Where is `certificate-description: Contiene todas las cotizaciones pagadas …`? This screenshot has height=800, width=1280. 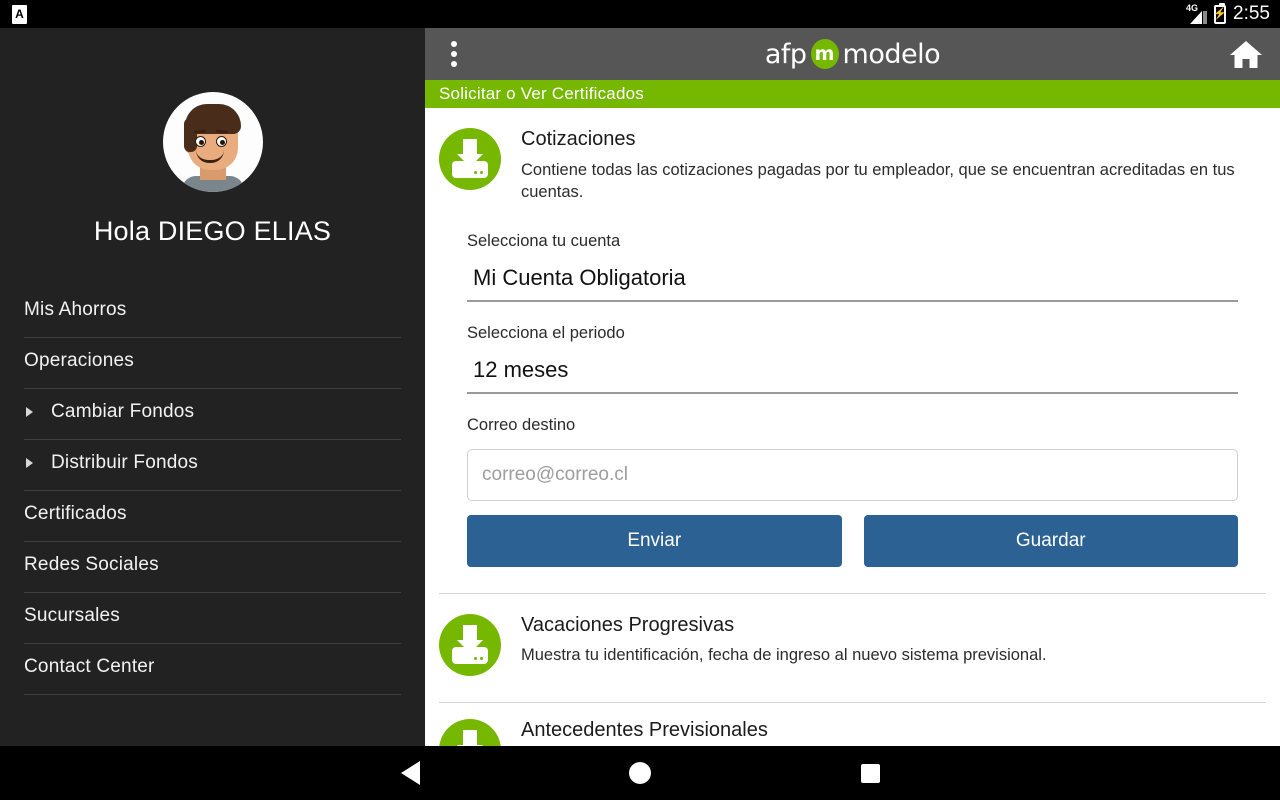
certificate-description: Contiene todas las cotizaciones pagadas … is located at coordinates (878, 181).